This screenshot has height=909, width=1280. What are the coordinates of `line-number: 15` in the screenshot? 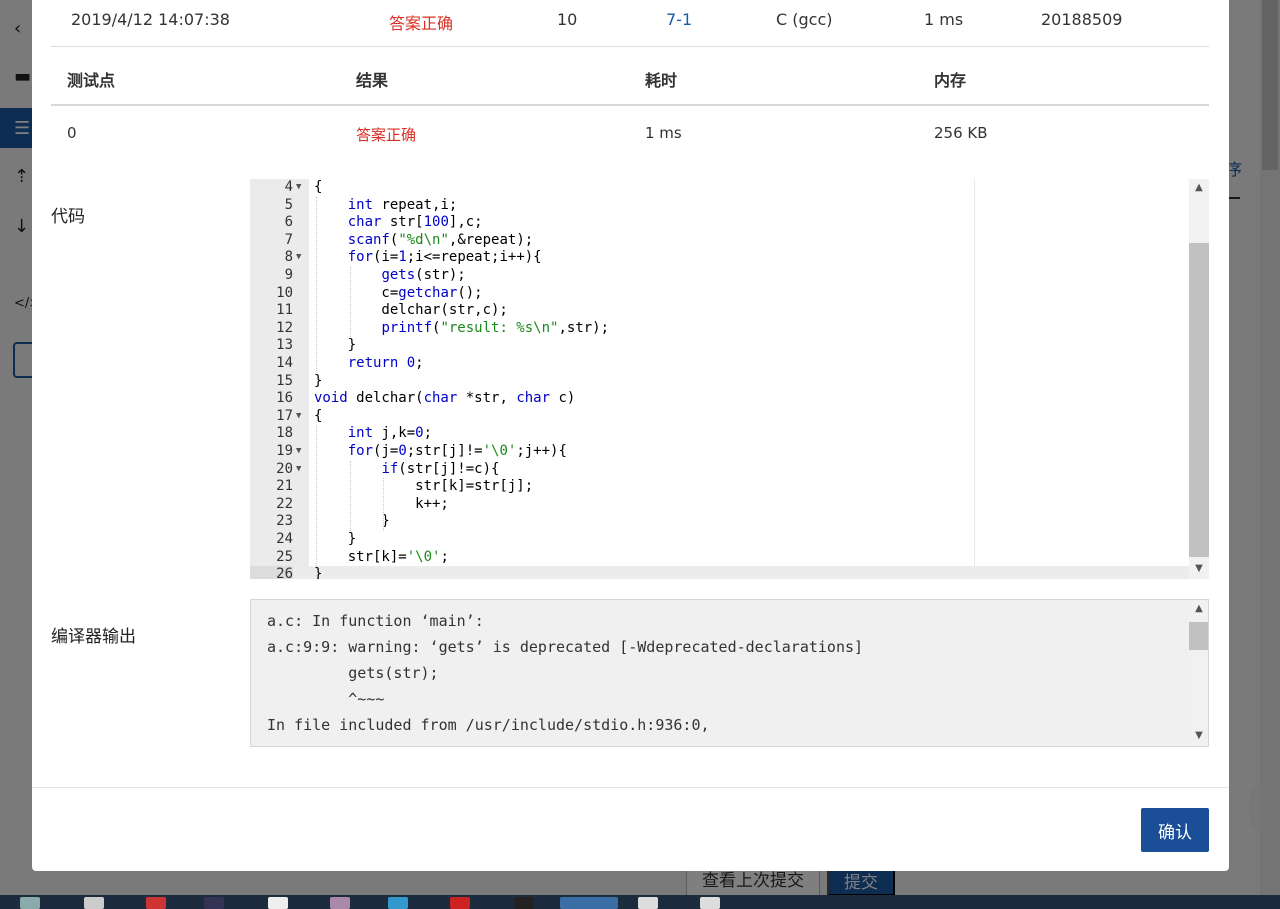 It's located at (284, 380).